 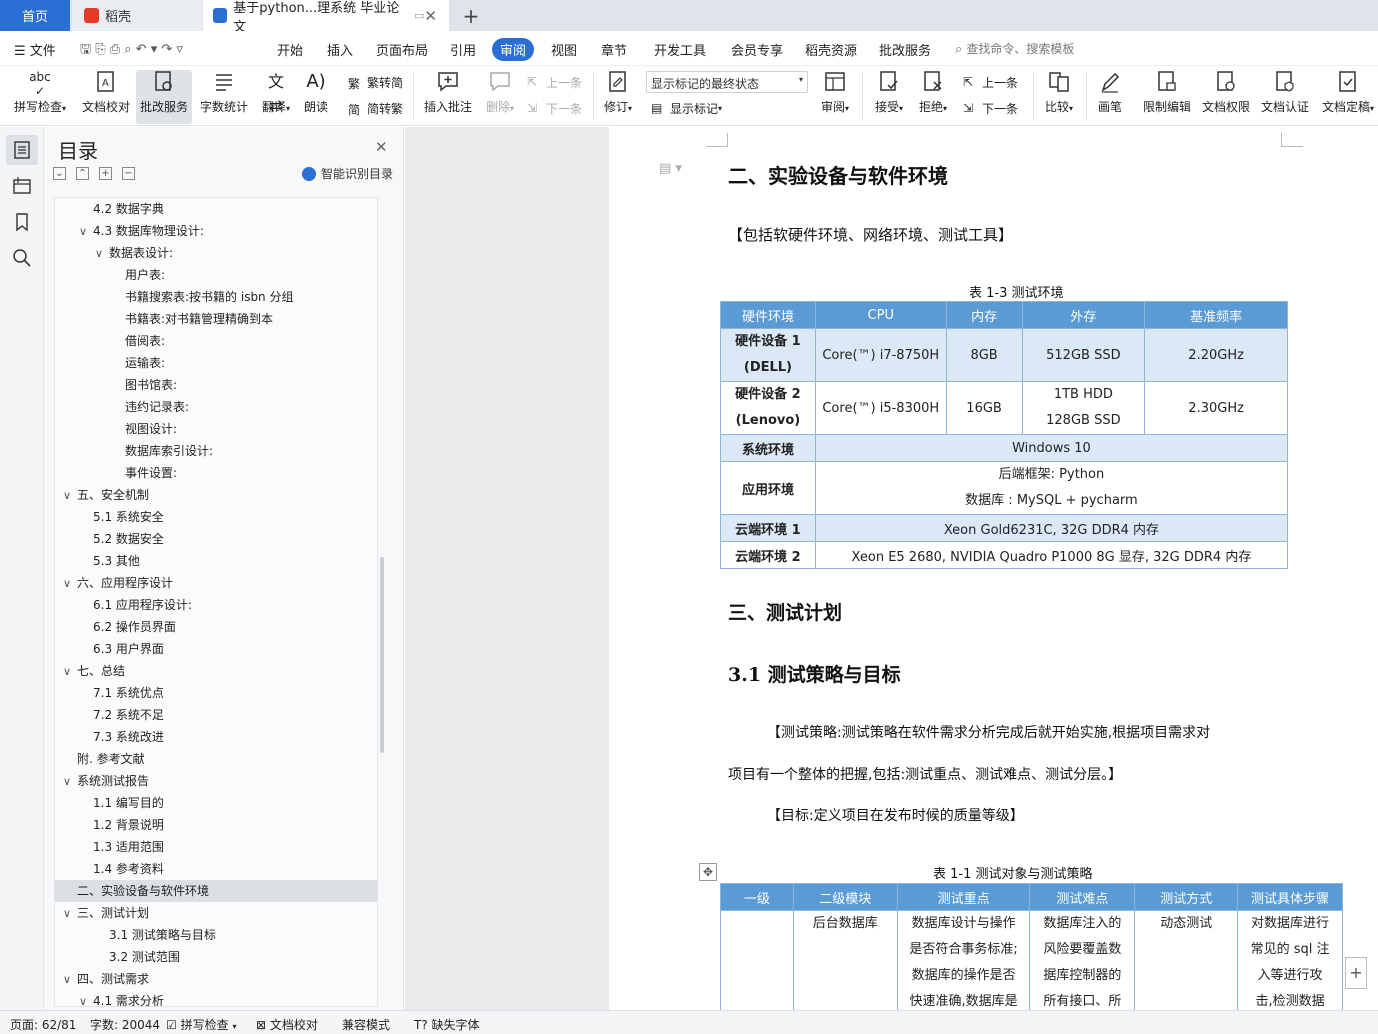 What do you see at coordinates (90, 671) in the screenshot?
I see `toc-item: ∨ 七、总结` at bounding box center [90, 671].